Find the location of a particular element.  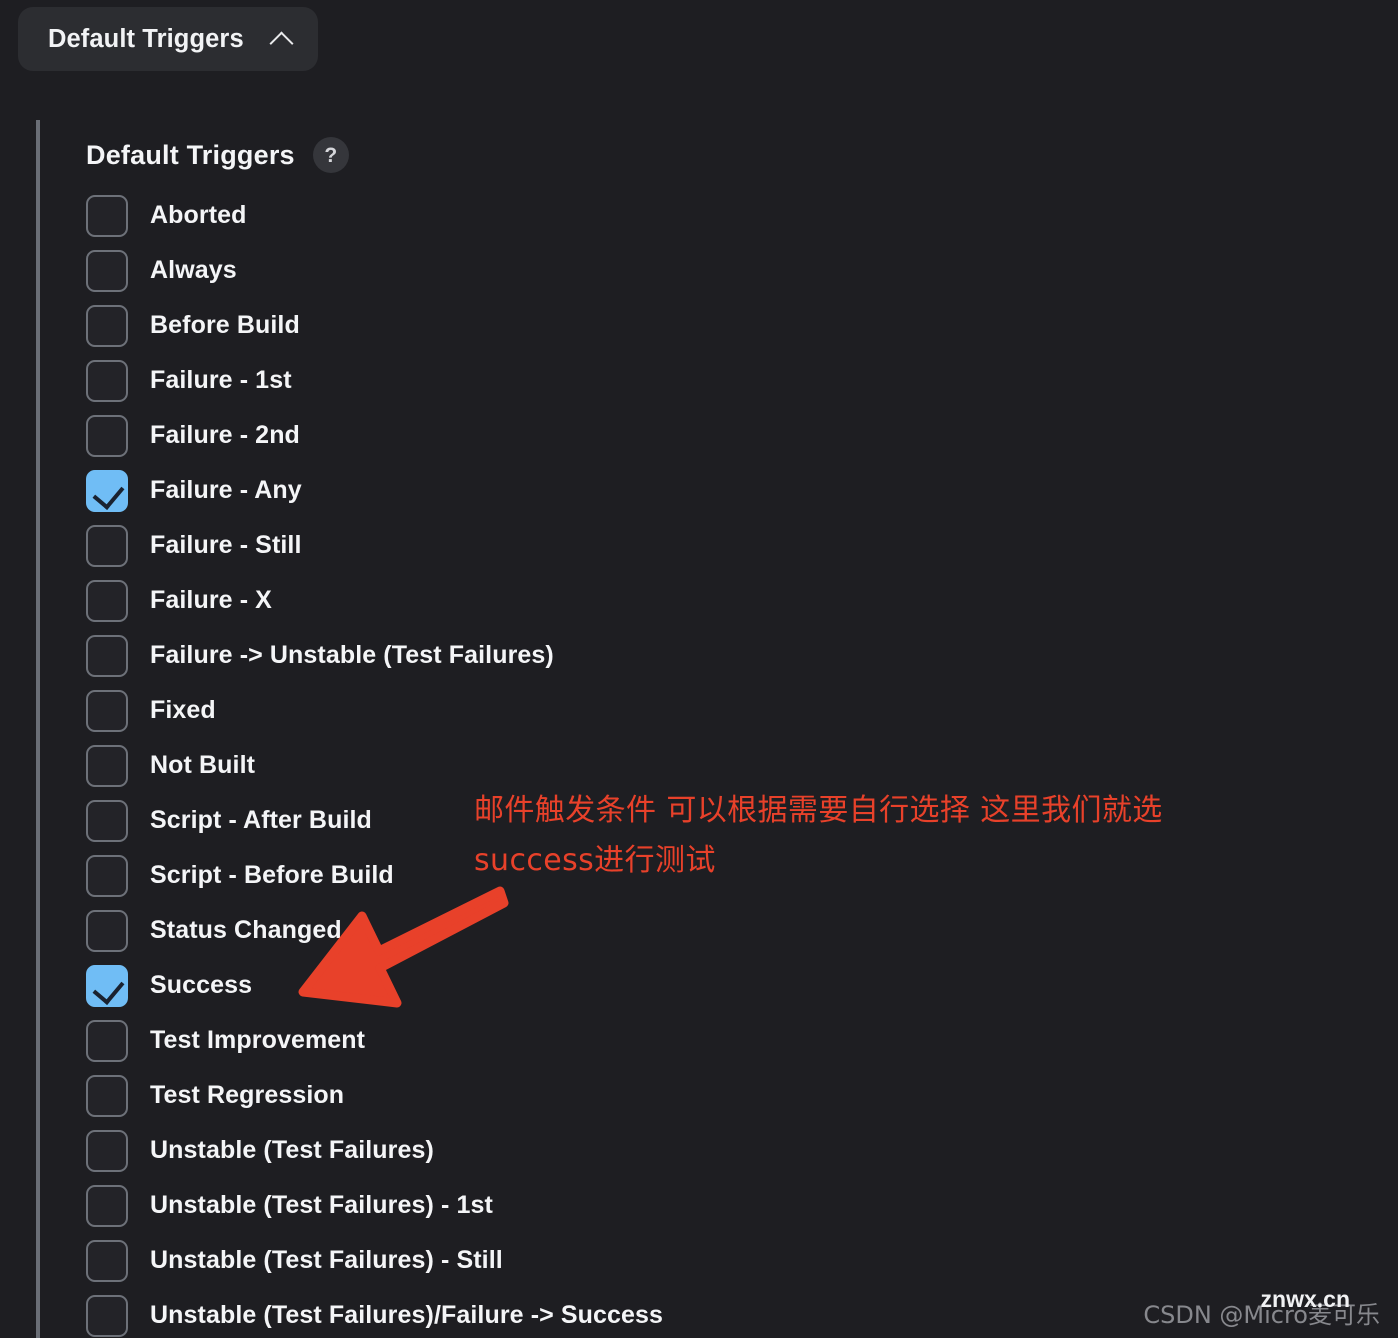

trigger-label: Status Changed is located at coordinates (246, 930).